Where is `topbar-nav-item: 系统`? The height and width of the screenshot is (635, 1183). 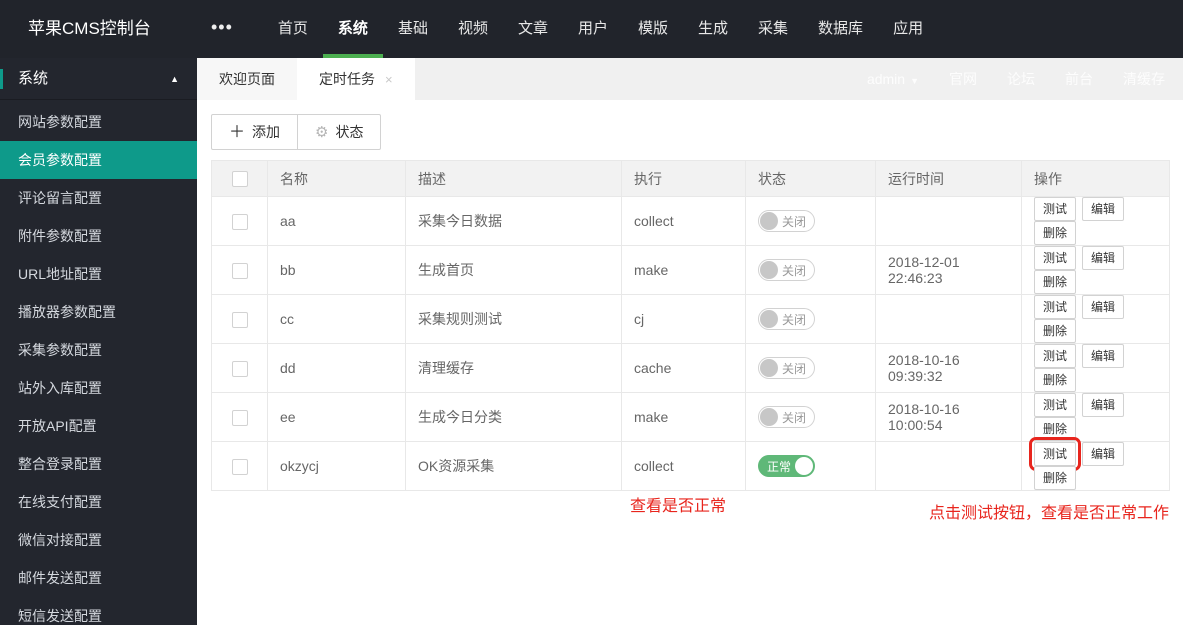 topbar-nav-item: 系统 is located at coordinates (352, 29).